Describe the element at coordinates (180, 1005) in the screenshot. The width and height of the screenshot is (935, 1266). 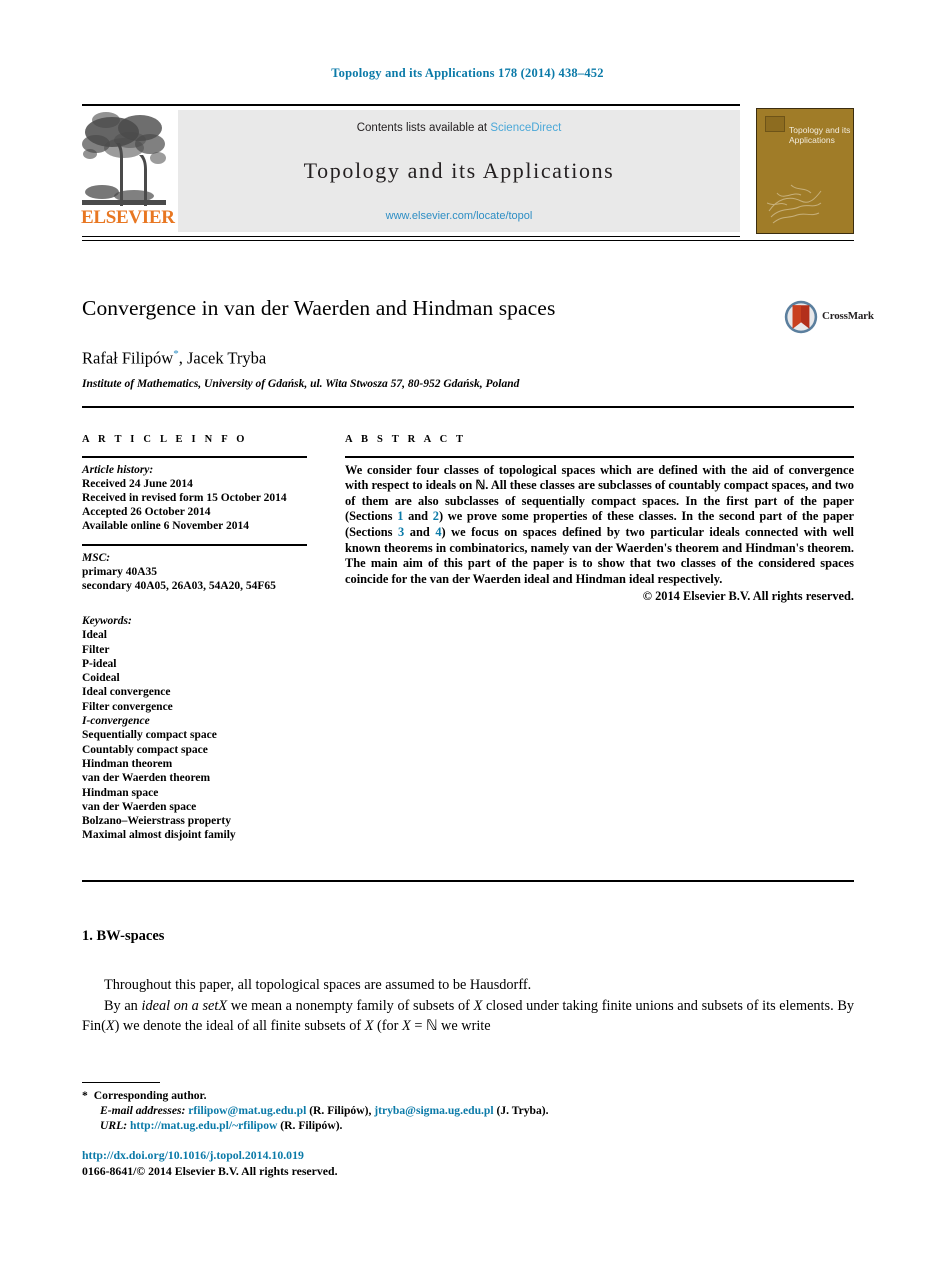
I see `para2-ideal-term: ideal on a set` at that location.